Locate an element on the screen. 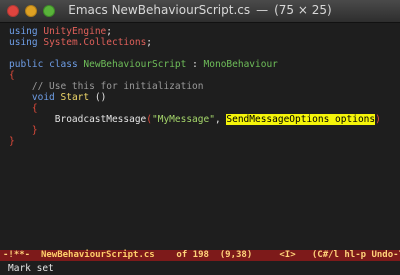  punct-token: , is located at coordinates (220, 119).